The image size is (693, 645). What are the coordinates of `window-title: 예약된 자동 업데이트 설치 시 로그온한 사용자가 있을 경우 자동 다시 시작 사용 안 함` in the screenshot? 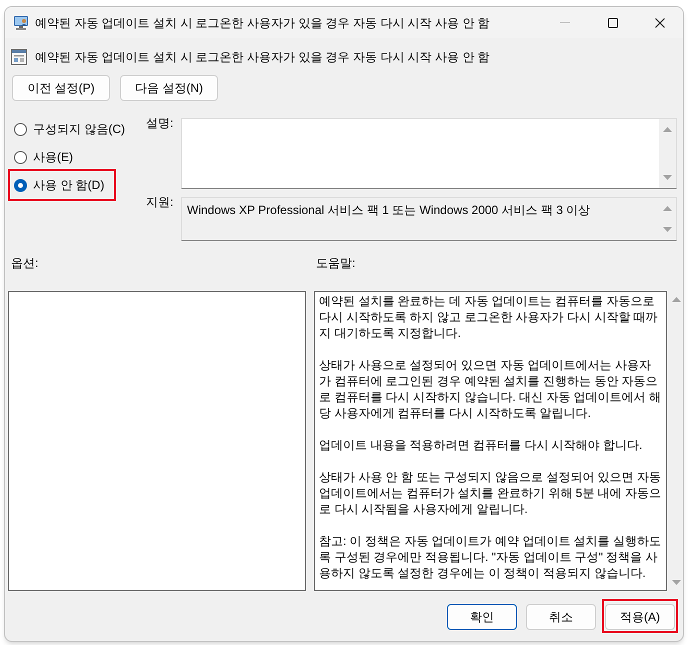 It's located at (262, 23).